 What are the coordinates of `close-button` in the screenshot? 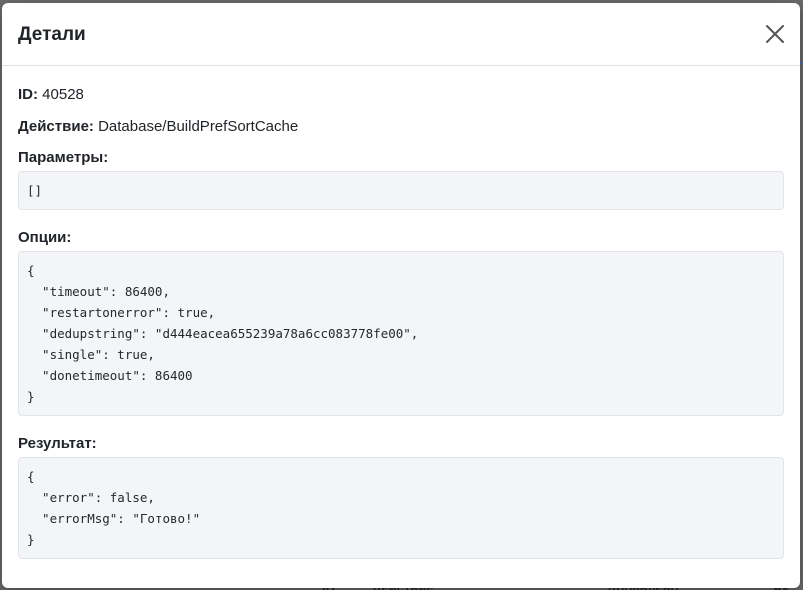 It's located at (775, 34).